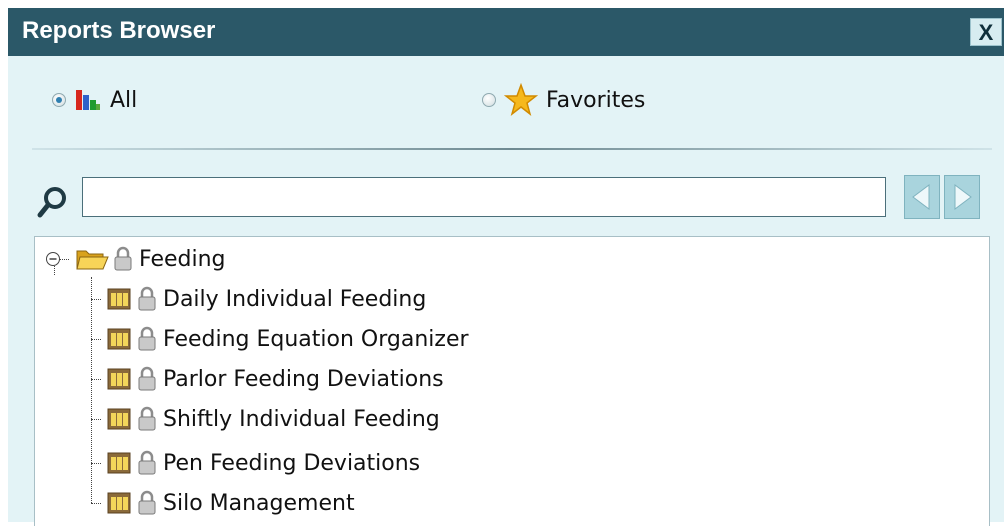 This screenshot has height=526, width=1004. I want to click on tree-folder-feeding: Feeding, so click(135, 259).